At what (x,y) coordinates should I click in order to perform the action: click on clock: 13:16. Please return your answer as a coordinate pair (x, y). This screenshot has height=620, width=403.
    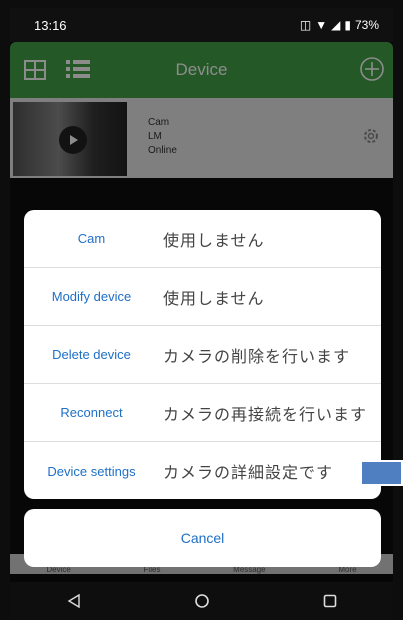
    Looking at the image, I should click on (50, 25).